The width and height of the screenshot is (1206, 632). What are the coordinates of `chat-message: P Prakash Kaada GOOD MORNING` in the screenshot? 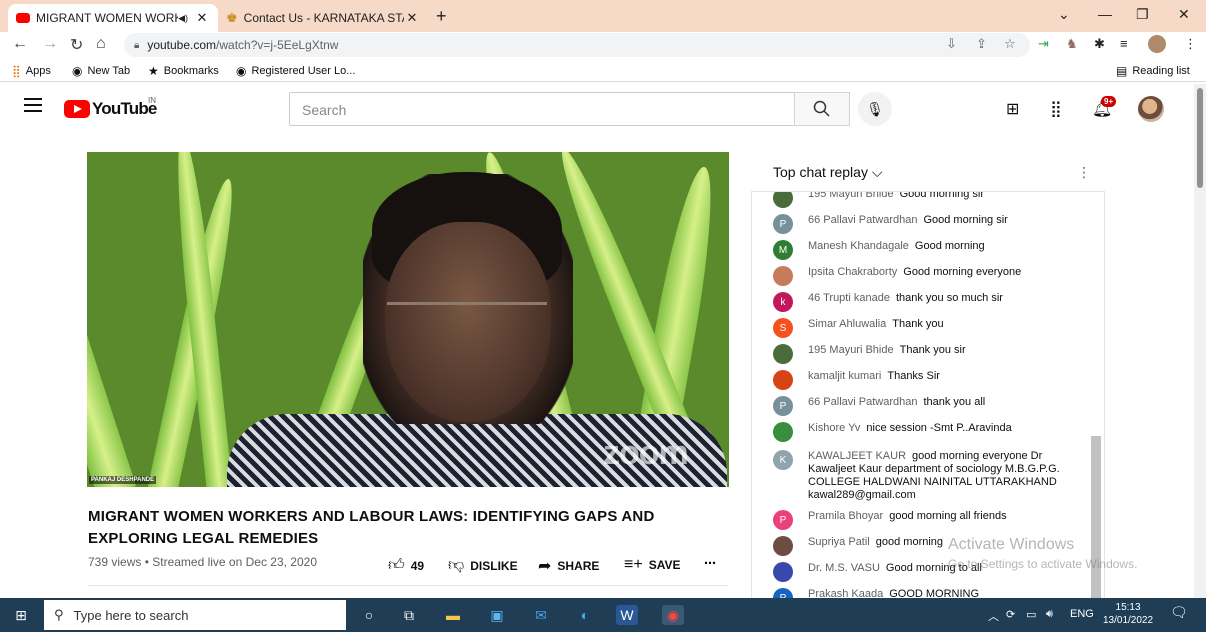 It's located at (923, 593).